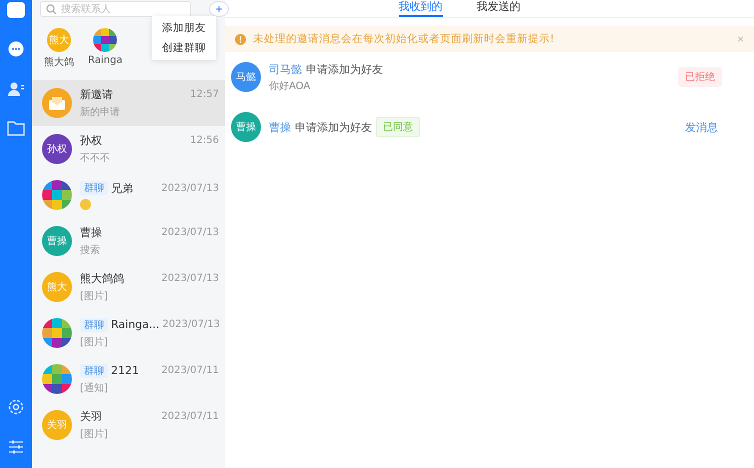  Describe the element at coordinates (91, 140) in the screenshot. I see `conversation-name: 孙权` at that location.